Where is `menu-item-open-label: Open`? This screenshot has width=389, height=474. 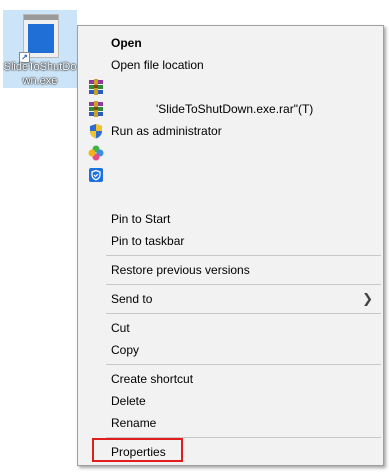 menu-item-open-label: Open is located at coordinates (126, 43).